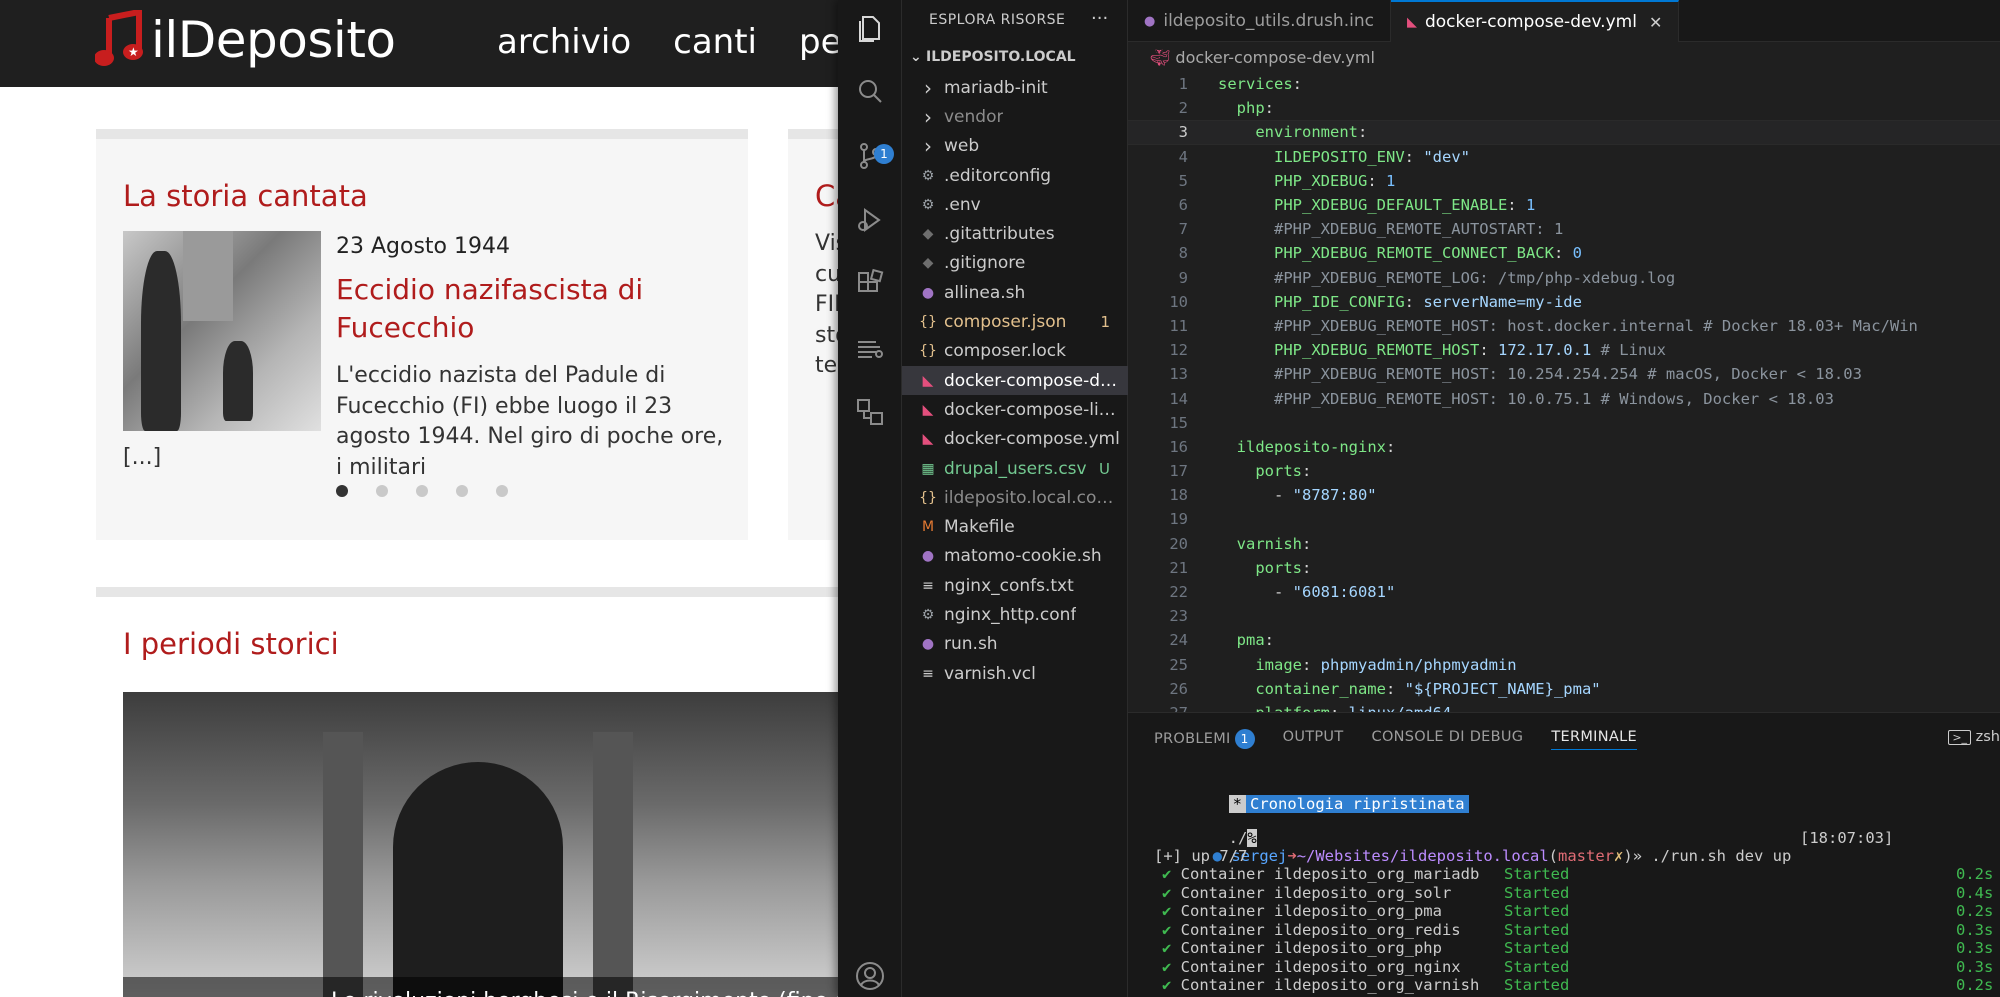 The width and height of the screenshot is (2000, 997). Describe the element at coordinates (1178, 325) in the screenshot. I see `line-number: 11` at that location.